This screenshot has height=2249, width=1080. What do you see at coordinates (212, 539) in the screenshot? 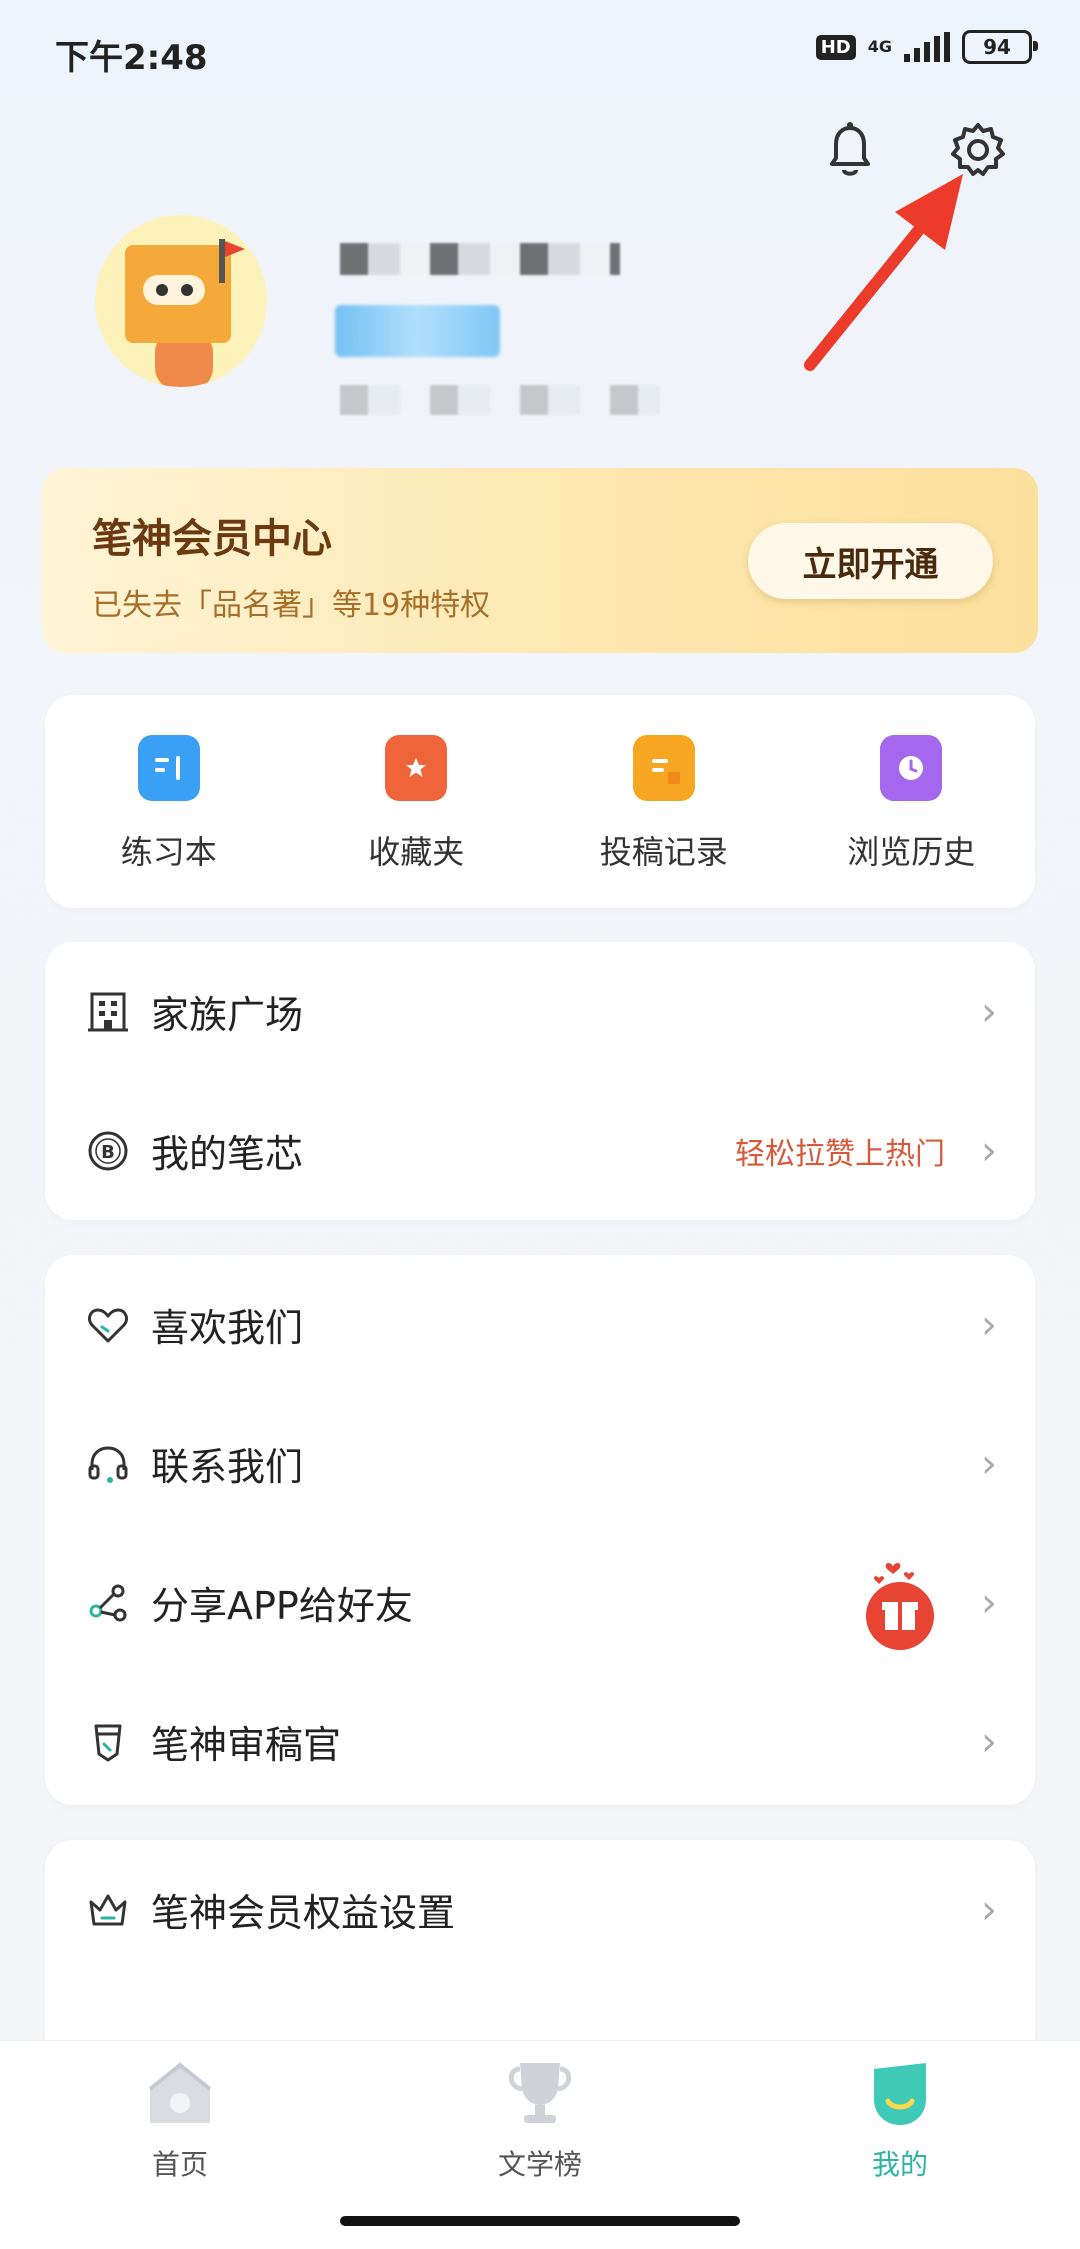
I see `vip-title: 笔神会员中心` at bounding box center [212, 539].